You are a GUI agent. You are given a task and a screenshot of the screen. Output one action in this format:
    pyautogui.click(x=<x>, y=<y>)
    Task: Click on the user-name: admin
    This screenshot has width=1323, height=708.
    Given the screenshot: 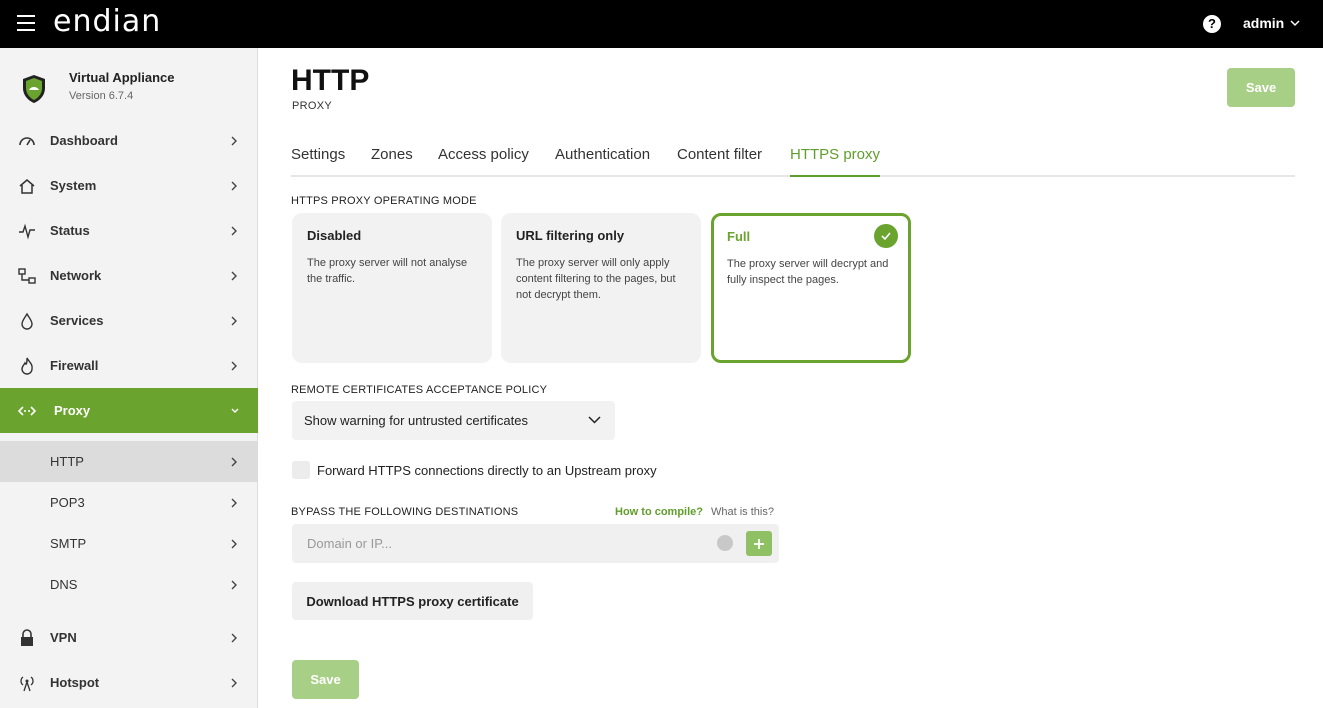 What is the action you would take?
    pyautogui.click(x=1264, y=23)
    